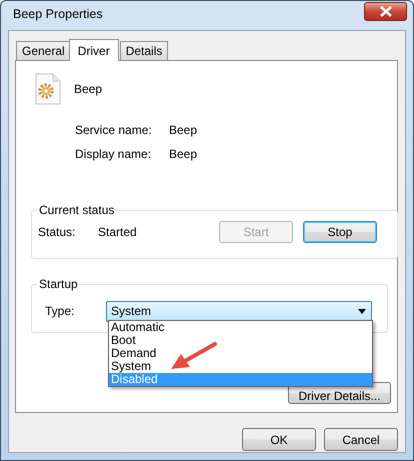 The image size is (414, 461). What do you see at coordinates (77, 210) in the screenshot?
I see `group-title: Current status` at bounding box center [77, 210].